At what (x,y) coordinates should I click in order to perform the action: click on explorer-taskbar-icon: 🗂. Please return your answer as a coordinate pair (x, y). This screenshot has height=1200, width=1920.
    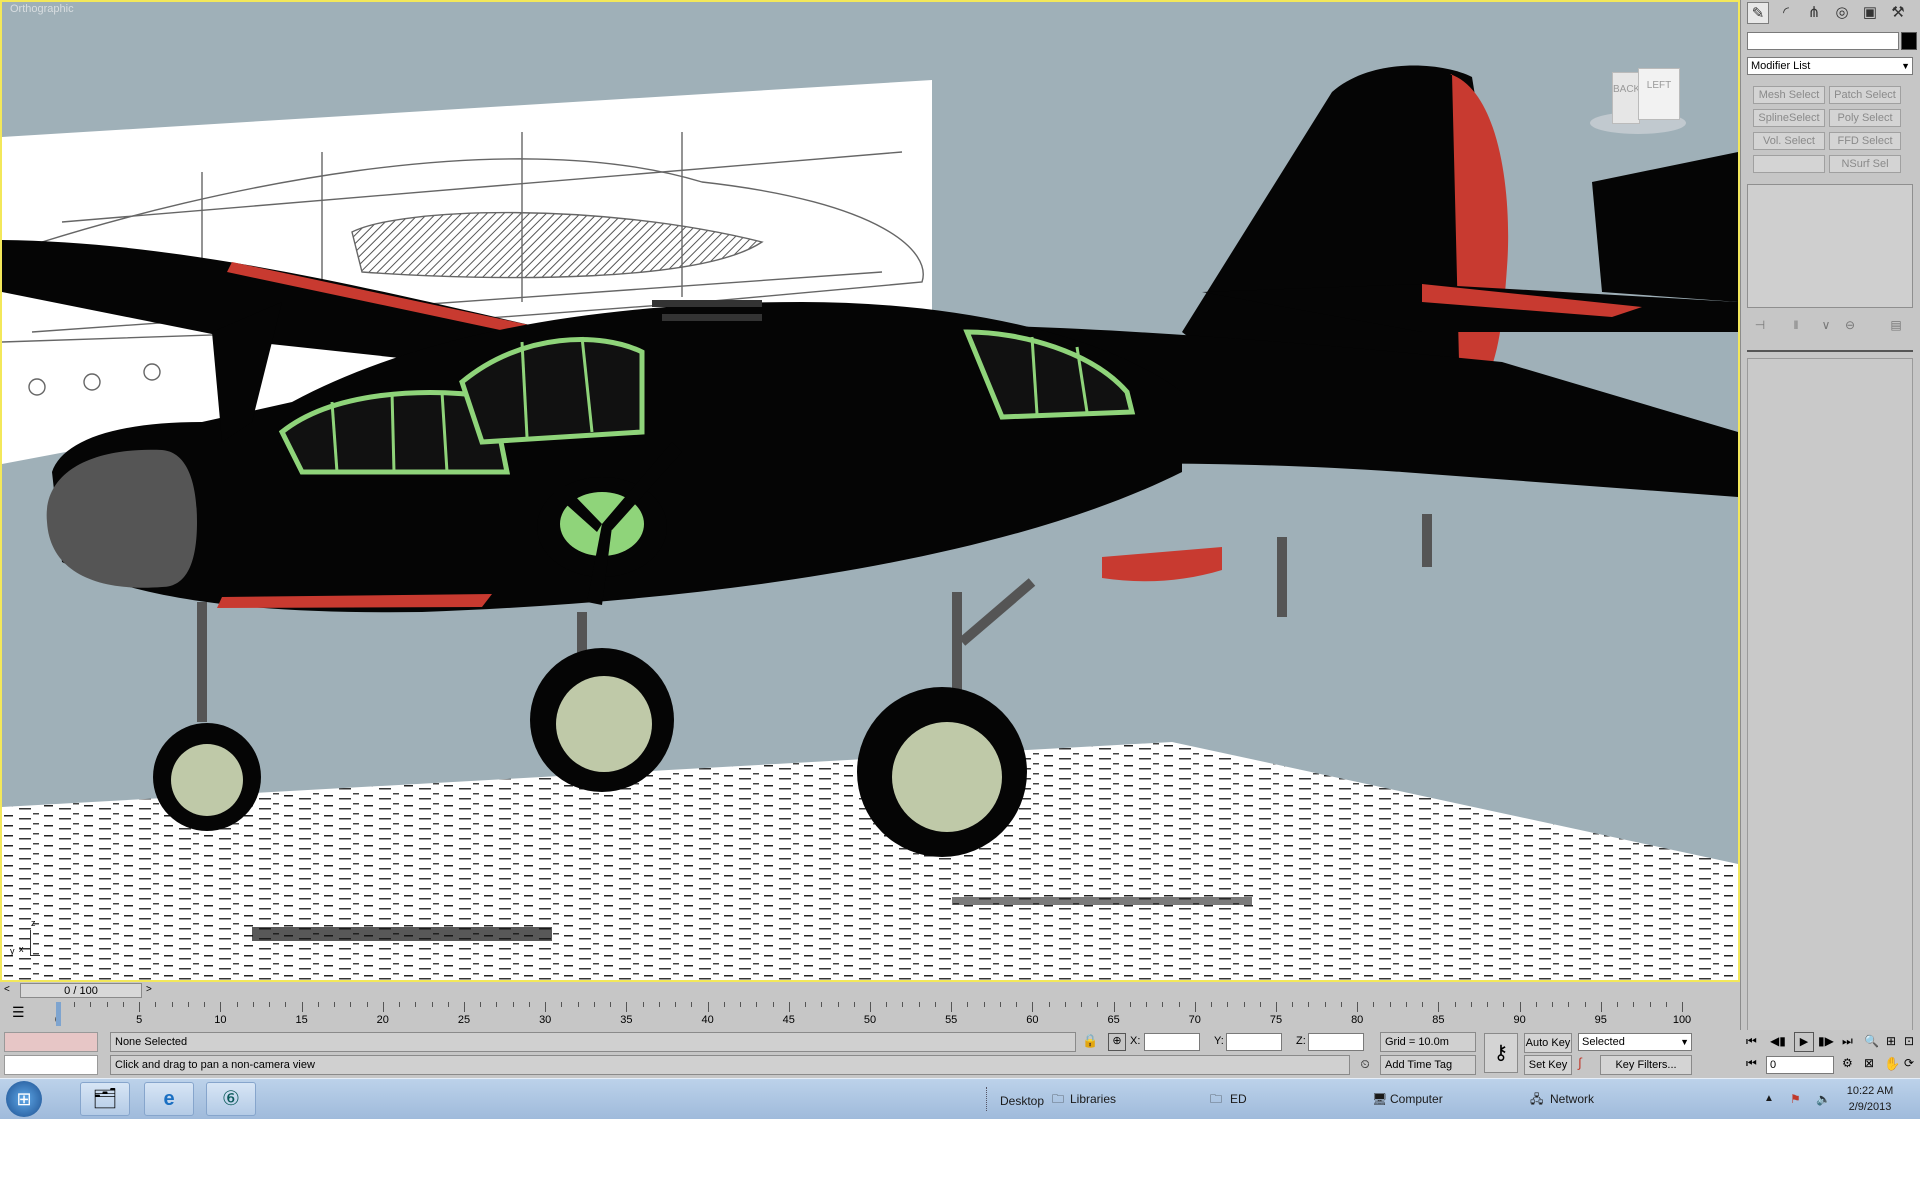
    Looking at the image, I should click on (105, 1099).